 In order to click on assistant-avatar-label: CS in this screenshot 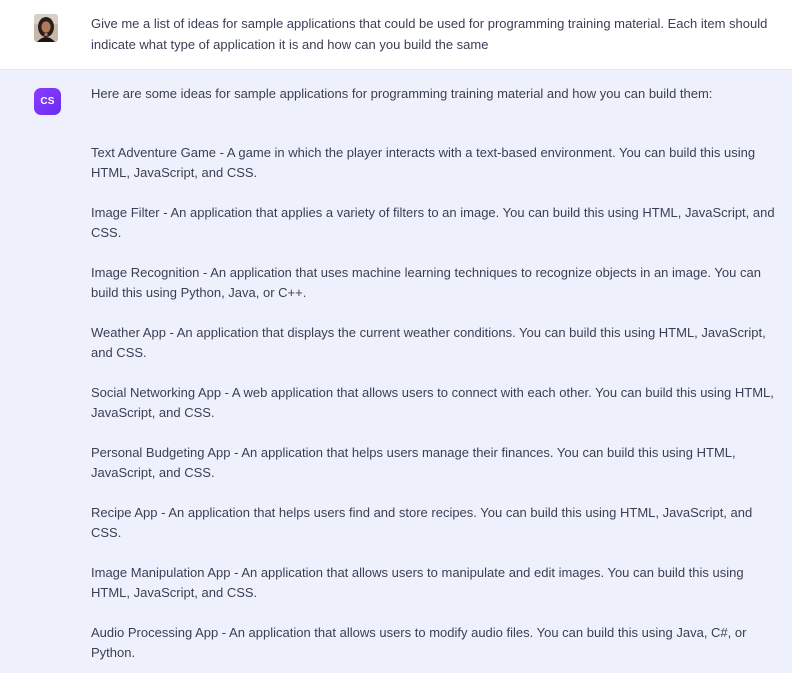, I will do `click(47, 101)`.